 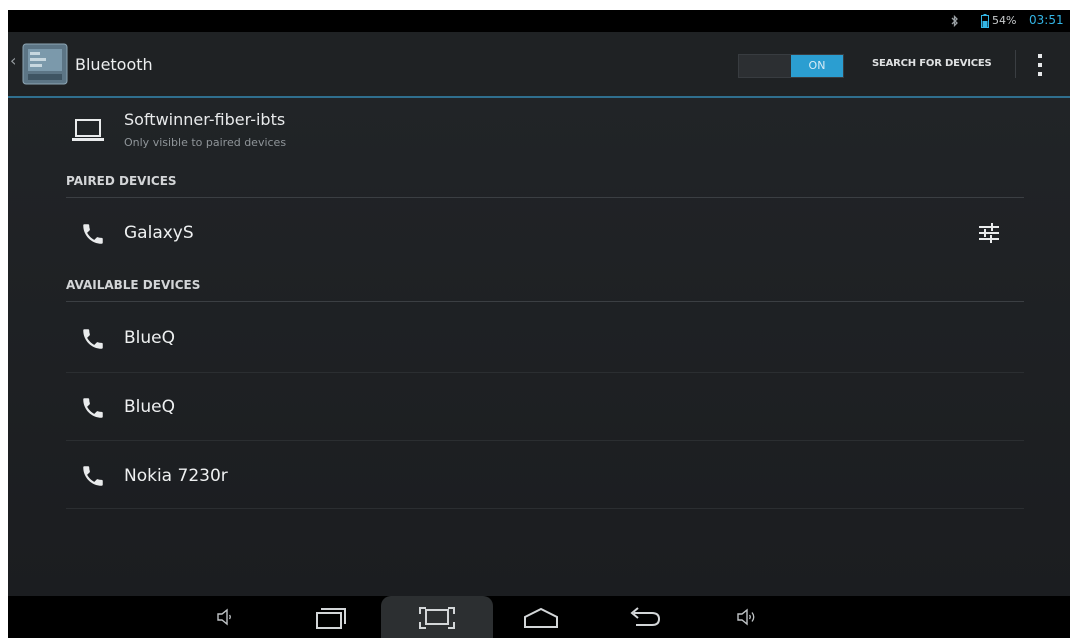 I want to click on navigation-bar, so click(x=539, y=617).